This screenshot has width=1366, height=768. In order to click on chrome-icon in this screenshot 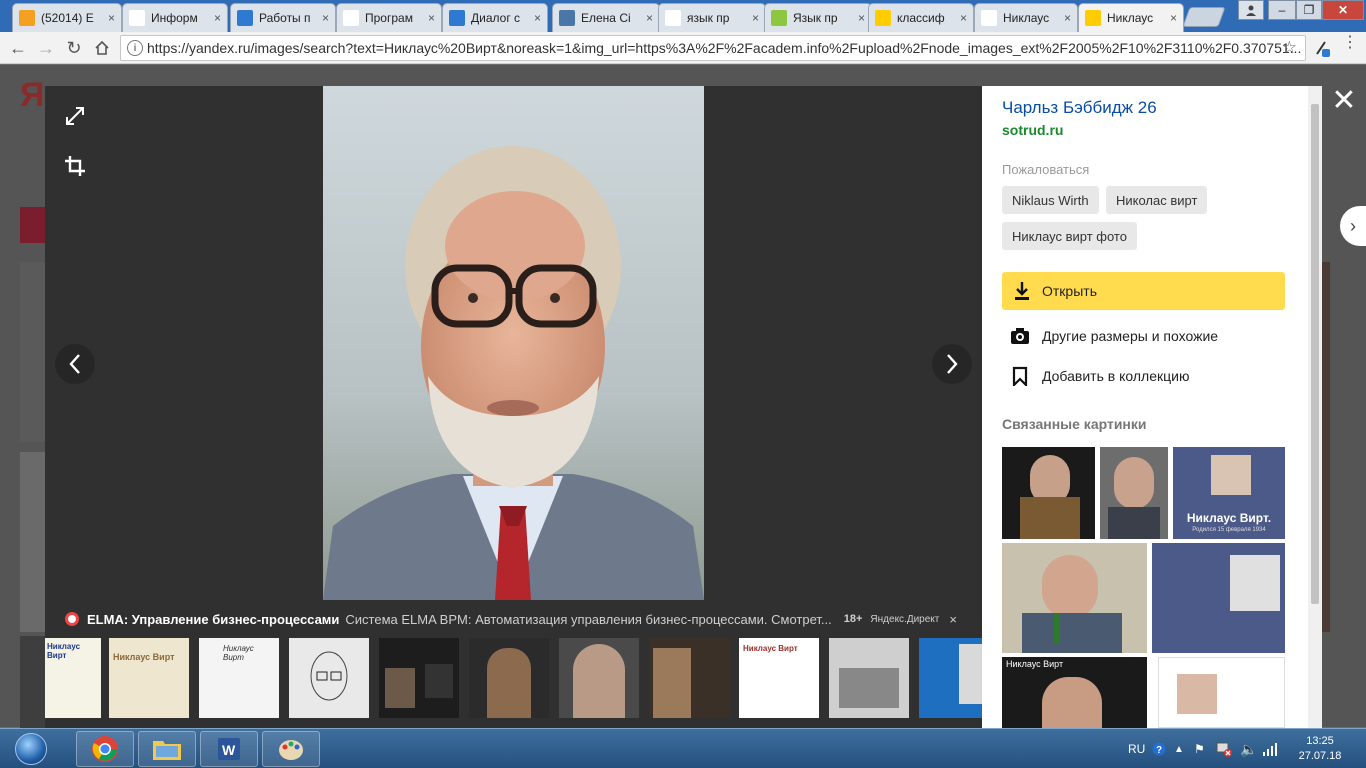, I will do `click(105, 749)`.